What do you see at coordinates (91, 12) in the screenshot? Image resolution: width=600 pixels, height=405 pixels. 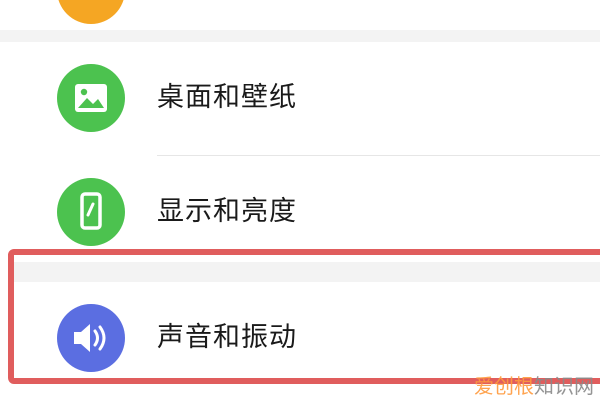 I see `partial-icon` at bounding box center [91, 12].